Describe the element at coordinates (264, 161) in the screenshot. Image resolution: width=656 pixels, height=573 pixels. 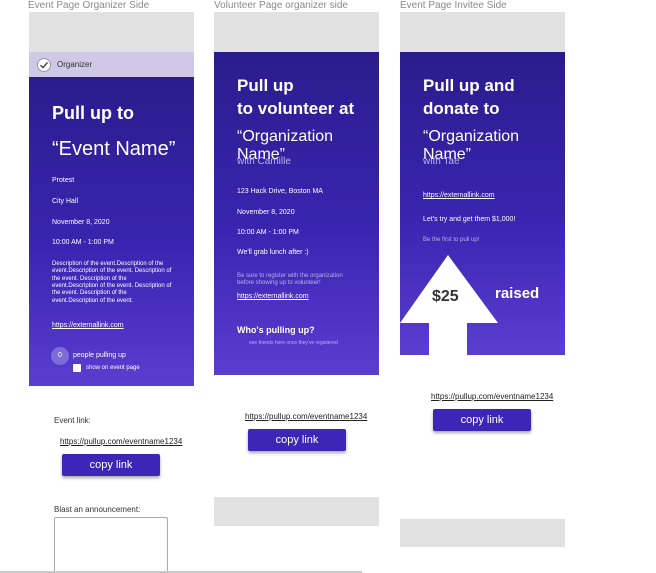
I see `with-host: with Camille` at that location.